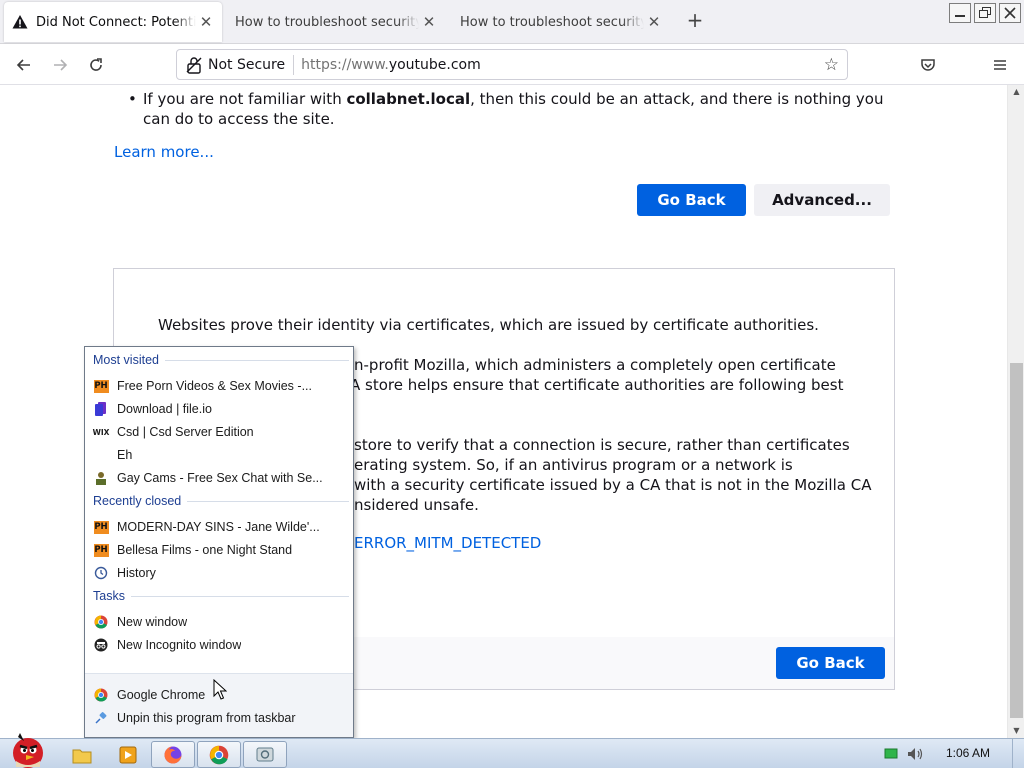 The image size is (1024, 768). What do you see at coordinates (447, 543) in the screenshot?
I see `error-code-link: ERROR_MITM_DETECTED` at bounding box center [447, 543].